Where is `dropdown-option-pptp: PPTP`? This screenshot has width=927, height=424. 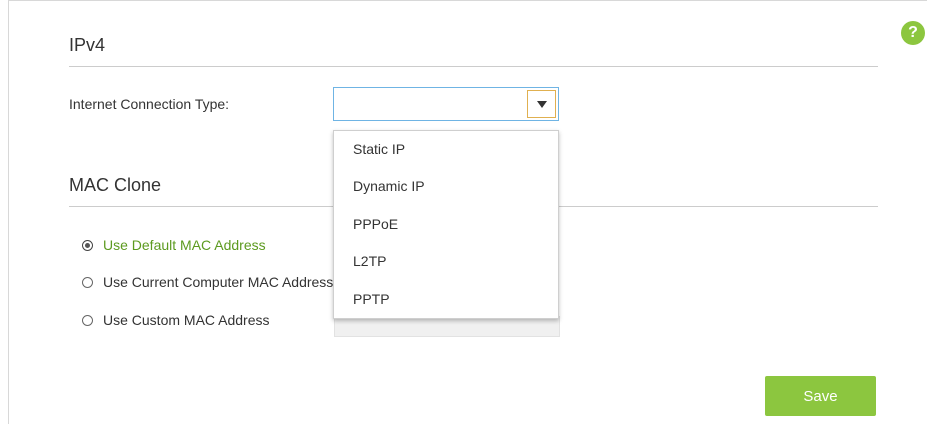
dropdown-option-pptp: PPTP is located at coordinates (446, 299).